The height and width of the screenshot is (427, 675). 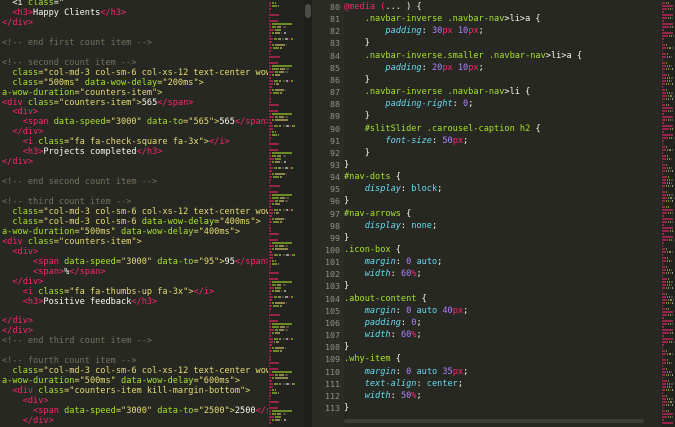 I want to click on code-line: #nav-arrows {, so click(x=377, y=214).